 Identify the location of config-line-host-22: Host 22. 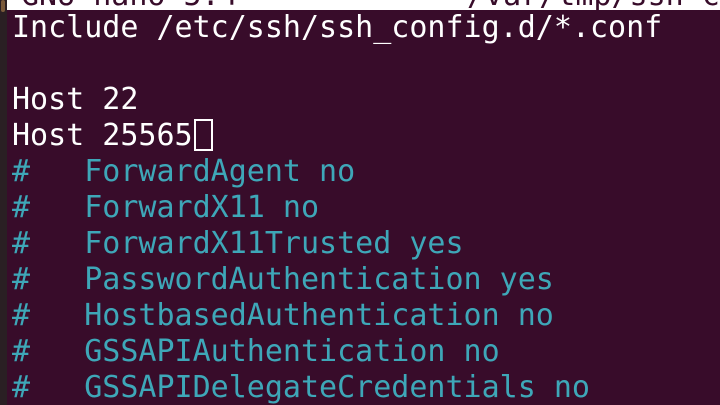
(366, 100).